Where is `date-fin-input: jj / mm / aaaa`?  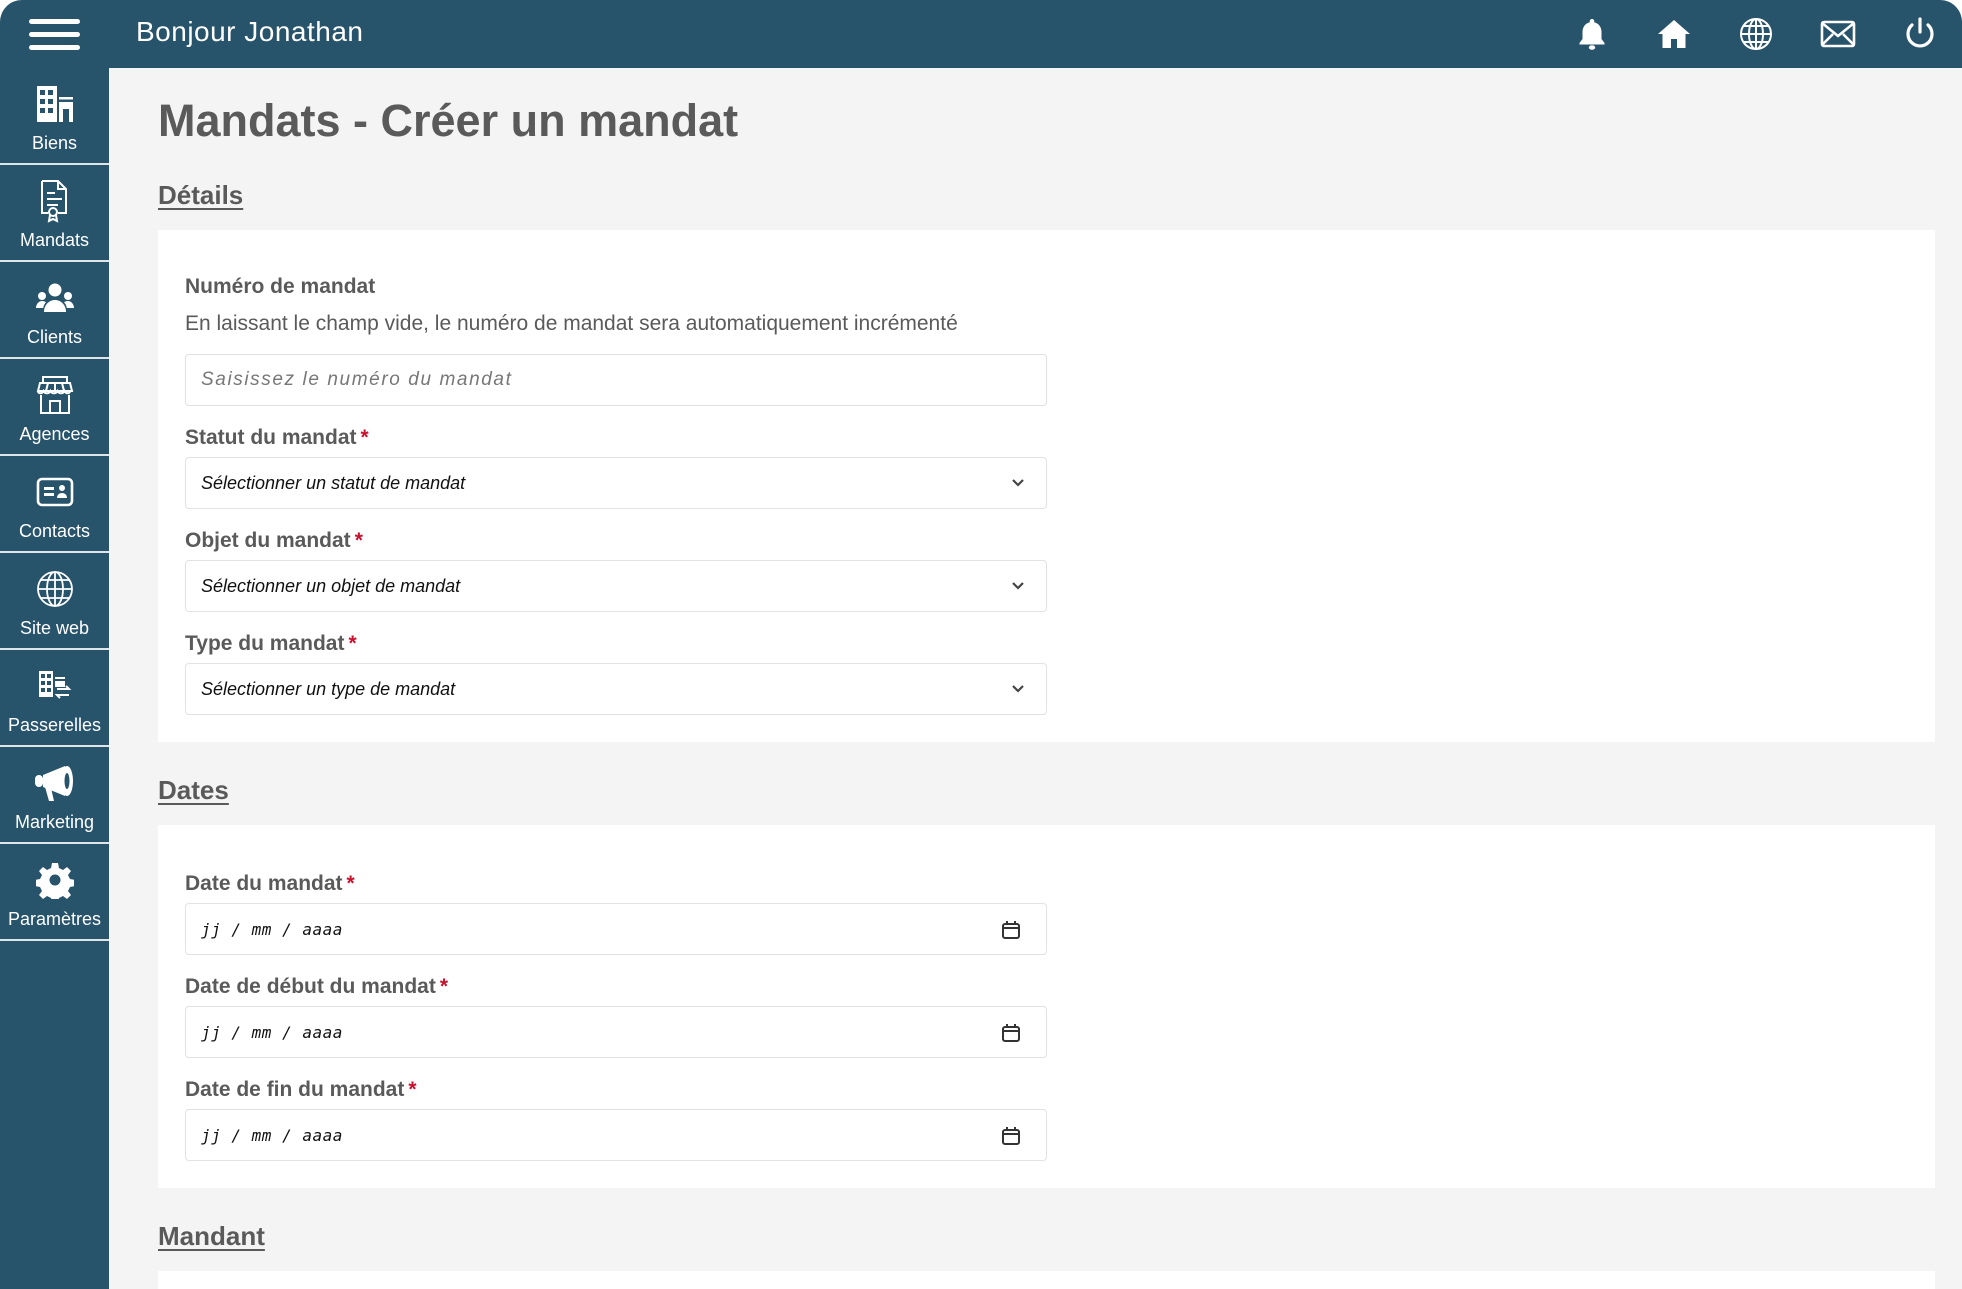 date-fin-input: jj / mm / aaaa is located at coordinates (616, 1135).